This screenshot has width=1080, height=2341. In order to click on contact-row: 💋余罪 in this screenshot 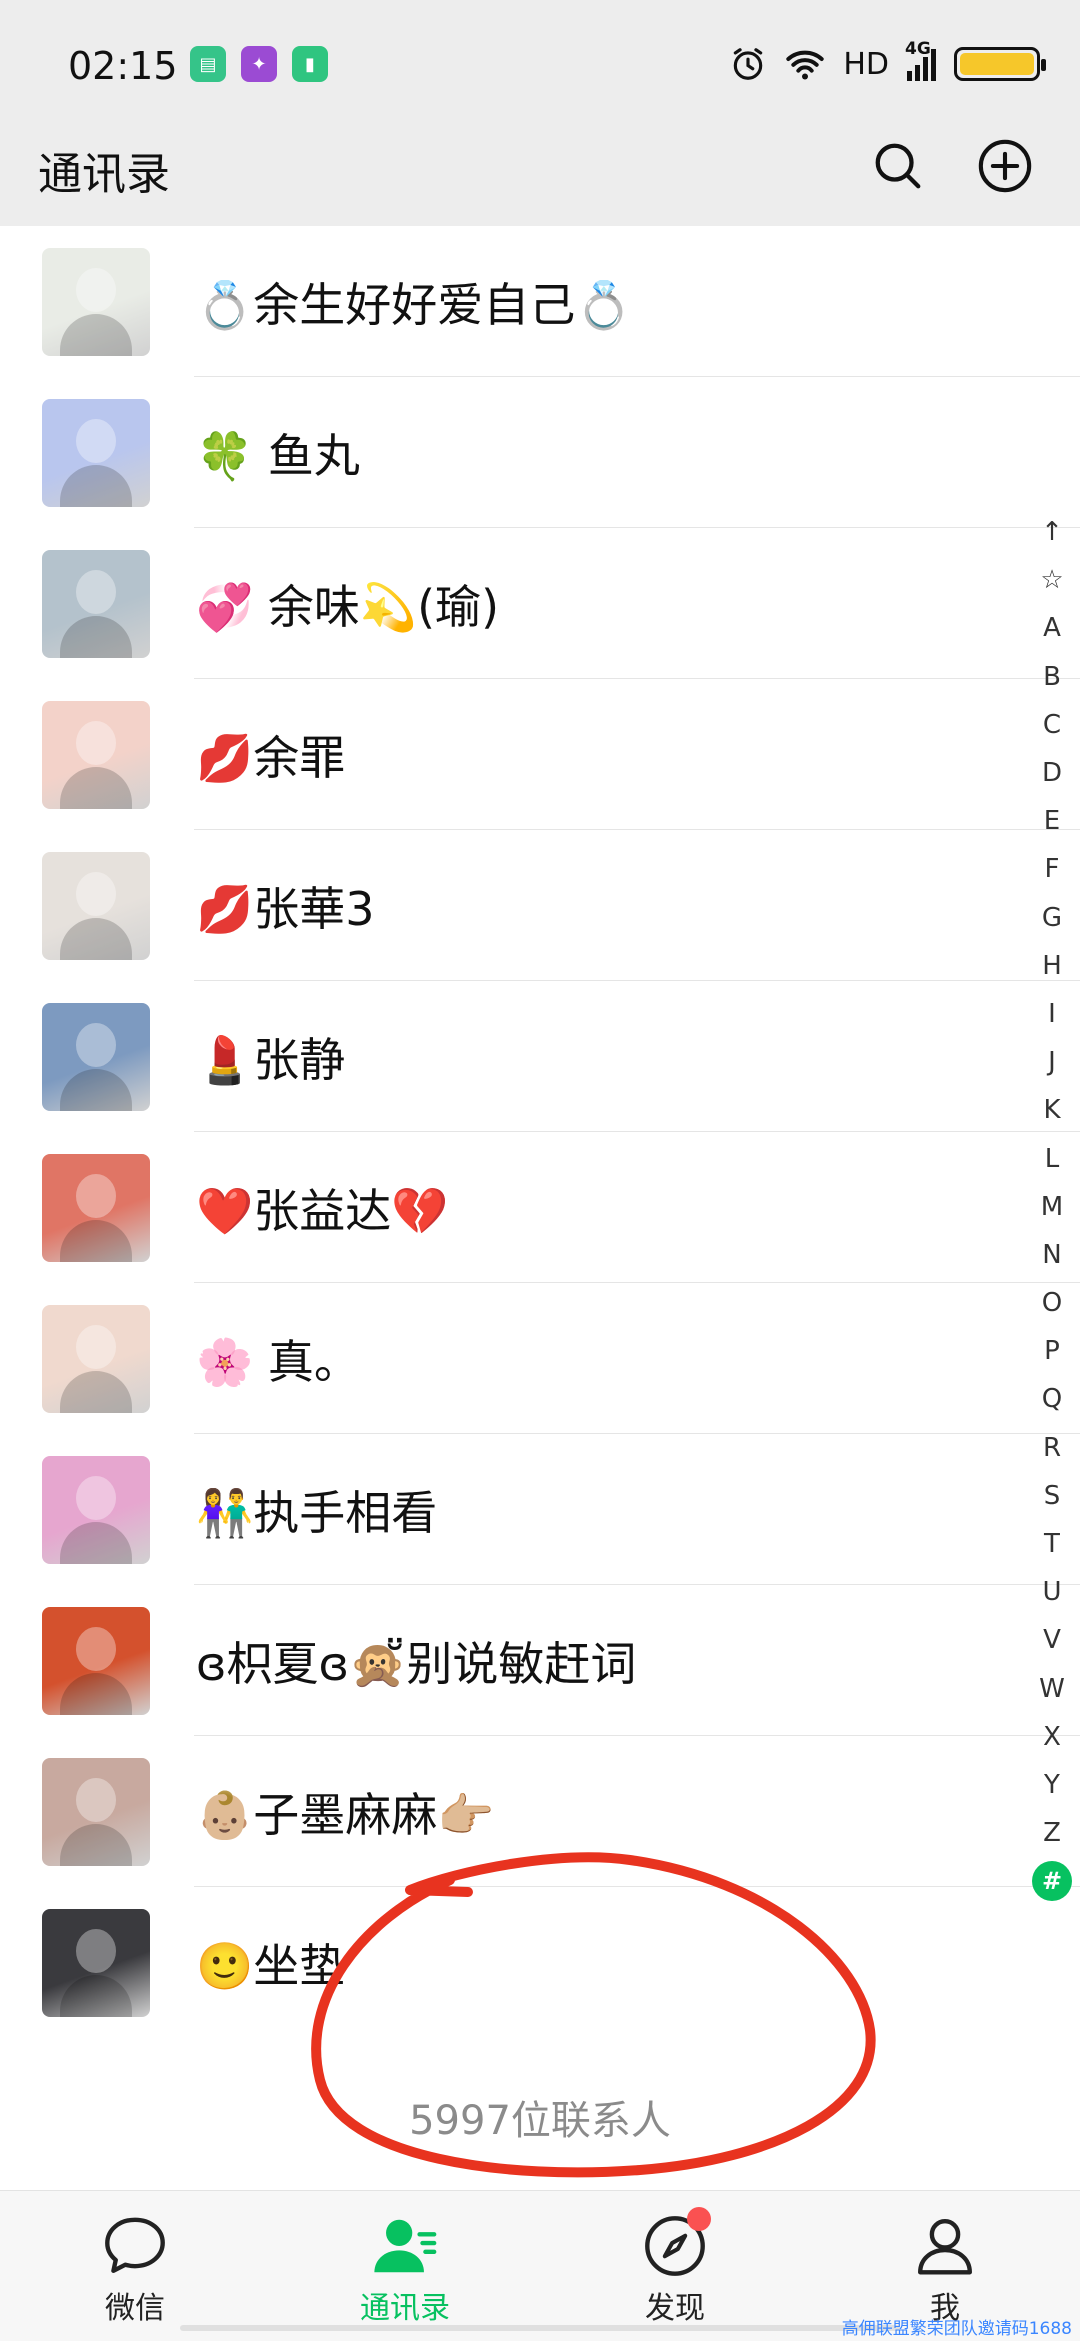, I will do `click(540, 754)`.